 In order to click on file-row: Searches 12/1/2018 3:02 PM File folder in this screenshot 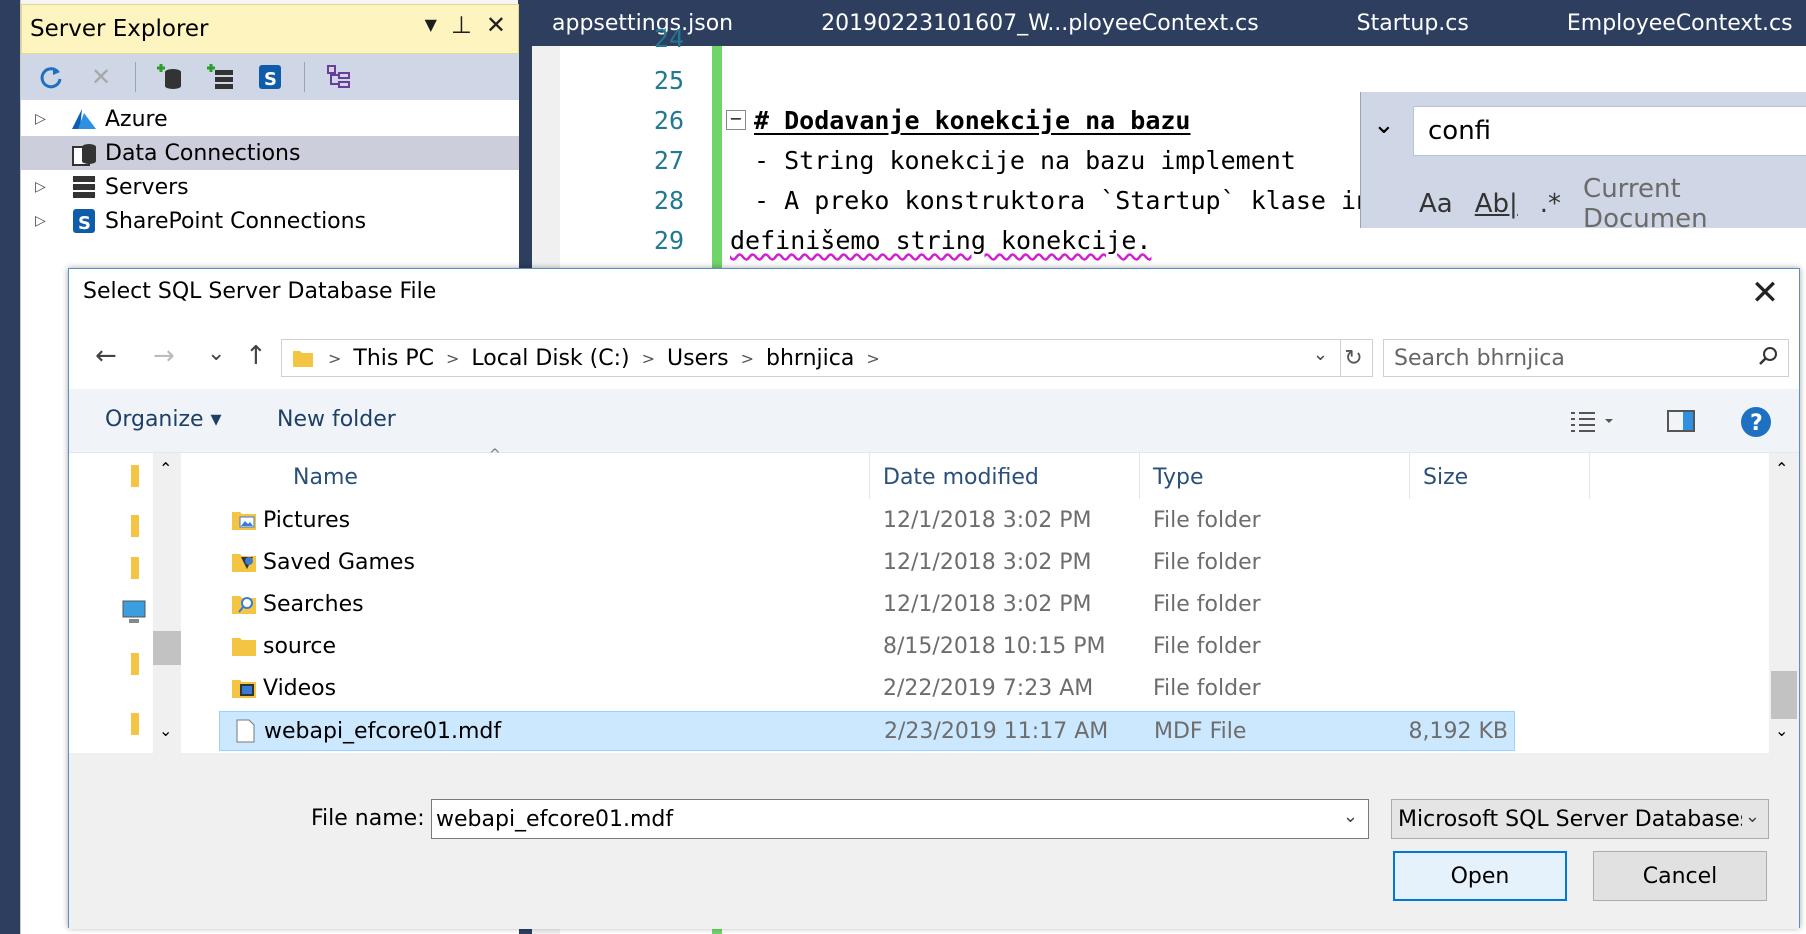, I will do `click(899, 605)`.